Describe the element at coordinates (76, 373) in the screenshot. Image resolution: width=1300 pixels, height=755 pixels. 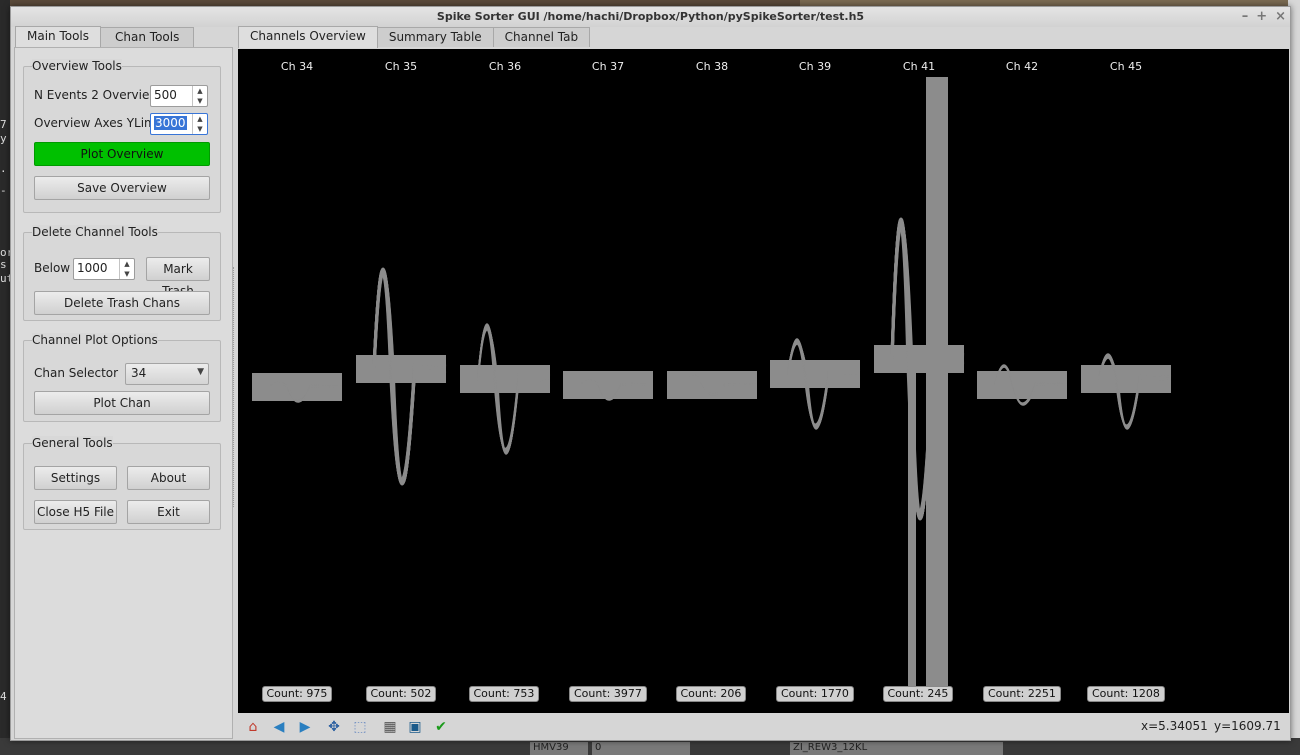
I see `chan-selector-label: Chan Selector` at that location.